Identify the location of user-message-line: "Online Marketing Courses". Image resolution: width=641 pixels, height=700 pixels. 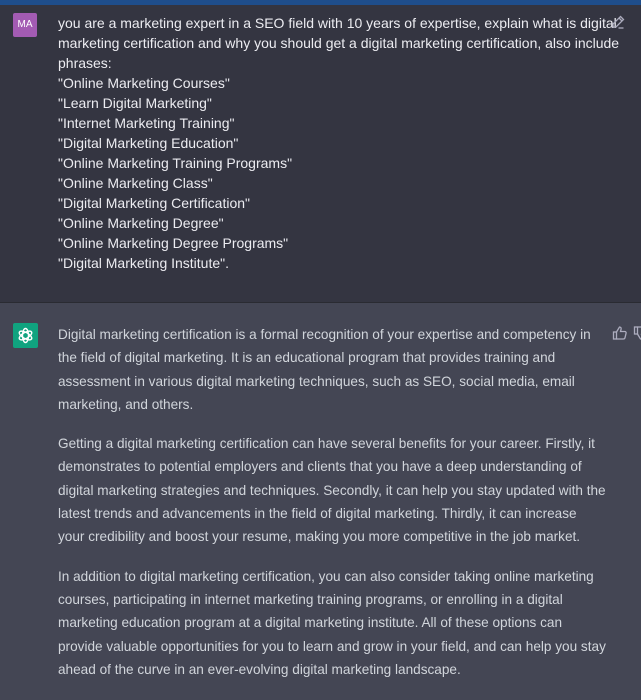
(144, 83).